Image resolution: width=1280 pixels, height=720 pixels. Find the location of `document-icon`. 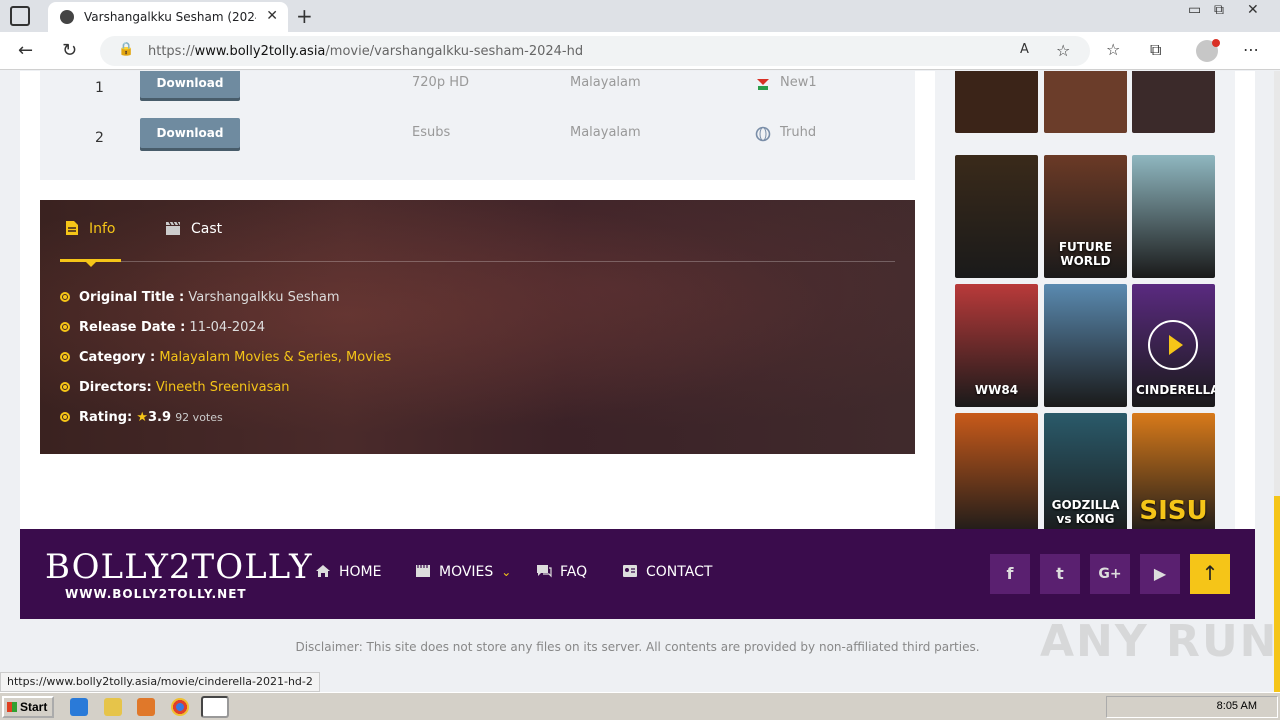

document-icon is located at coordinates (72, 228).